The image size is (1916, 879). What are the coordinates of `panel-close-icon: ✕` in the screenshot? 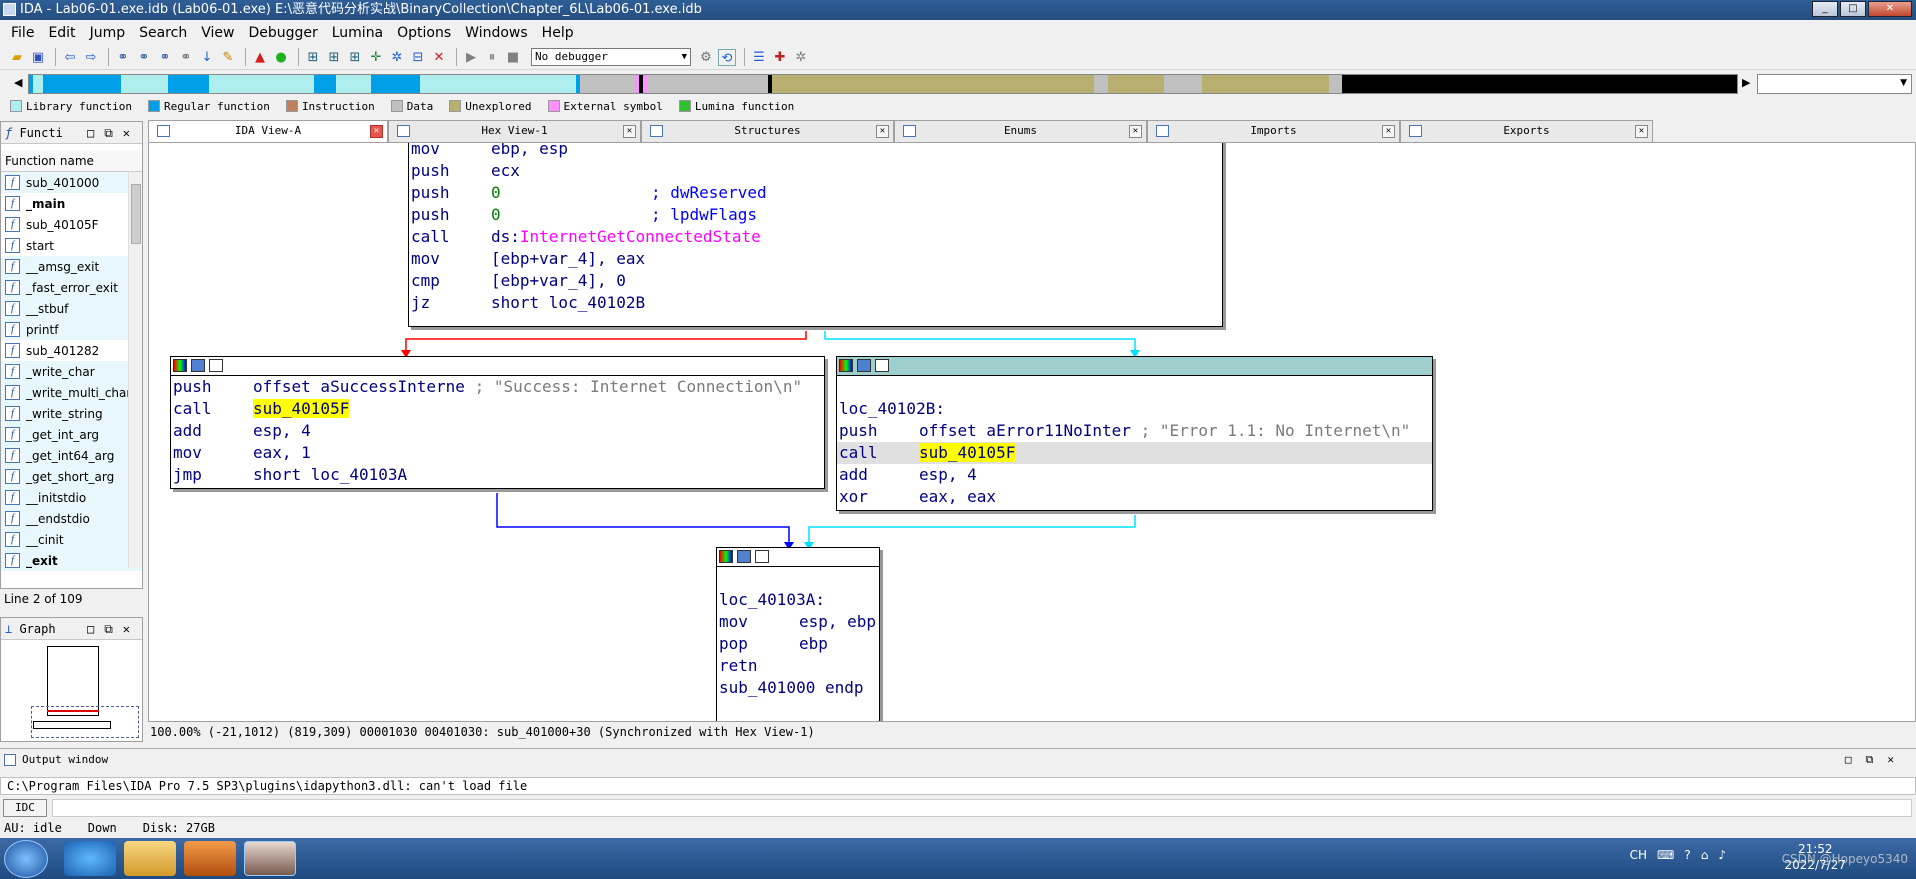 It's located at (131, 133).